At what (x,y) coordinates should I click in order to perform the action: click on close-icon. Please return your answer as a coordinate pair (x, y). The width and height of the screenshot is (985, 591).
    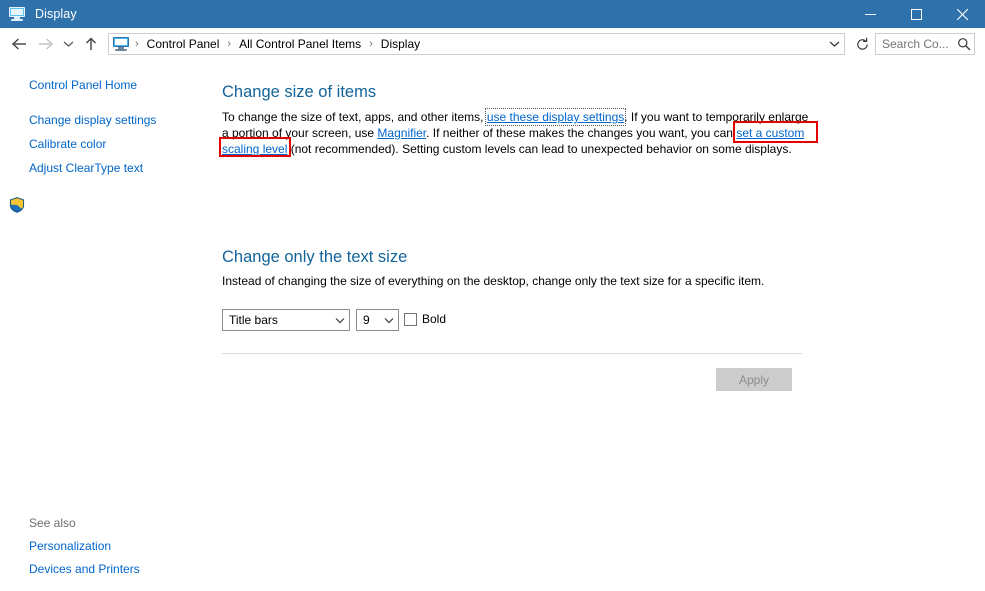
    Looking at the image, I should click on (962, 14).